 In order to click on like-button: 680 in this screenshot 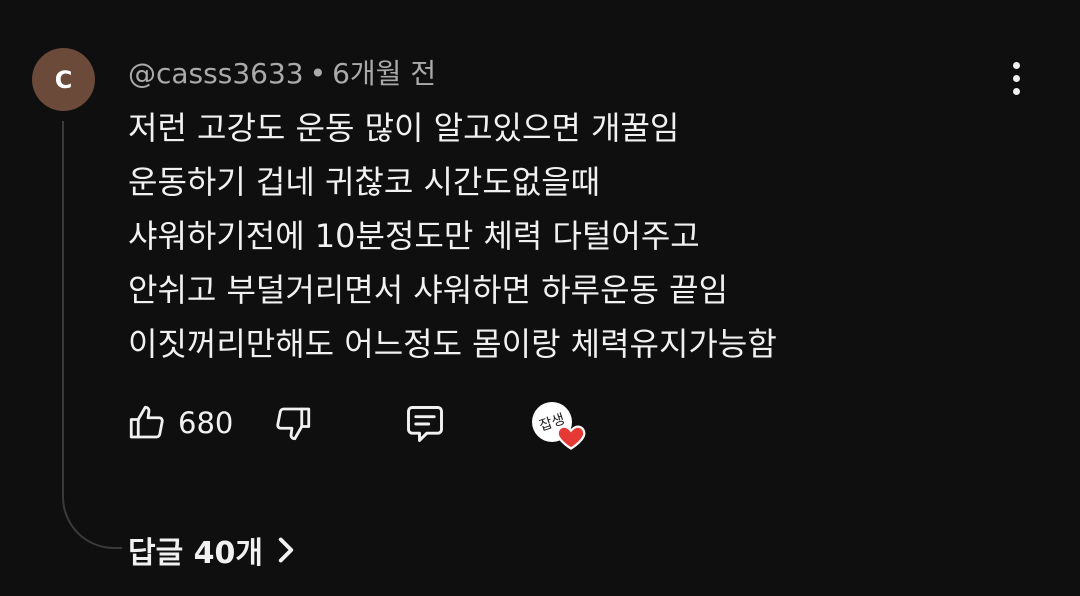, I will do `click(179, 423)`.